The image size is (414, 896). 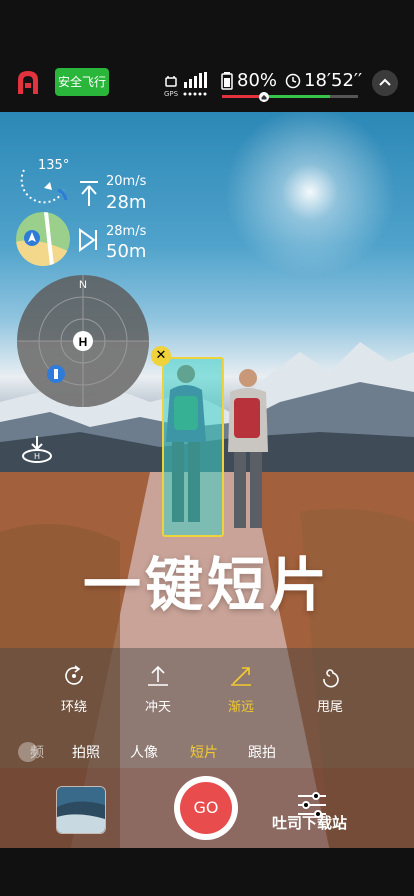 I want to click on altitude-arrow-icon, so click(x=89, y=193).